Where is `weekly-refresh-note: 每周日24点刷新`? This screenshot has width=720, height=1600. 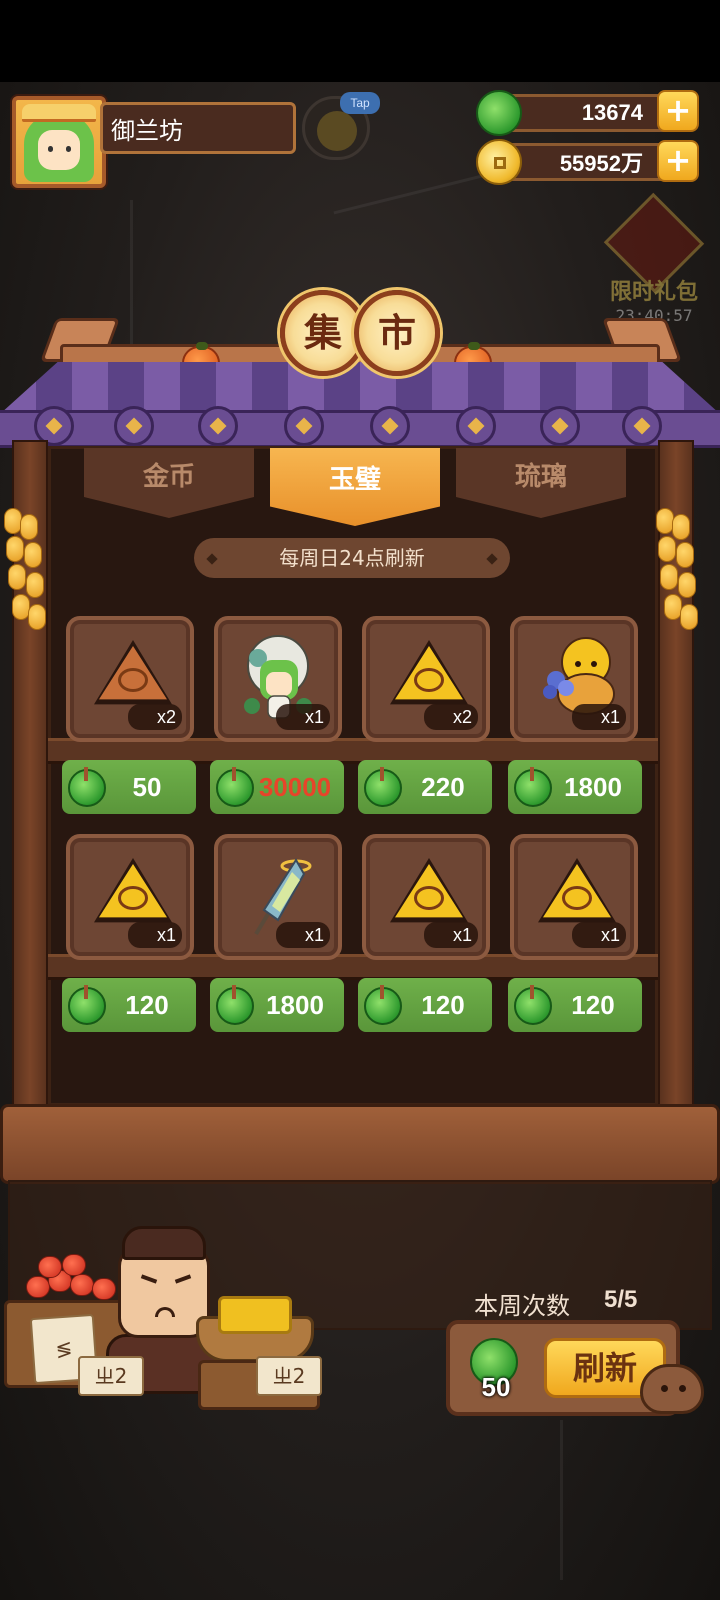 weekly-refresh-note: 每周日24点刷新 is located at coordinates (352, 558).